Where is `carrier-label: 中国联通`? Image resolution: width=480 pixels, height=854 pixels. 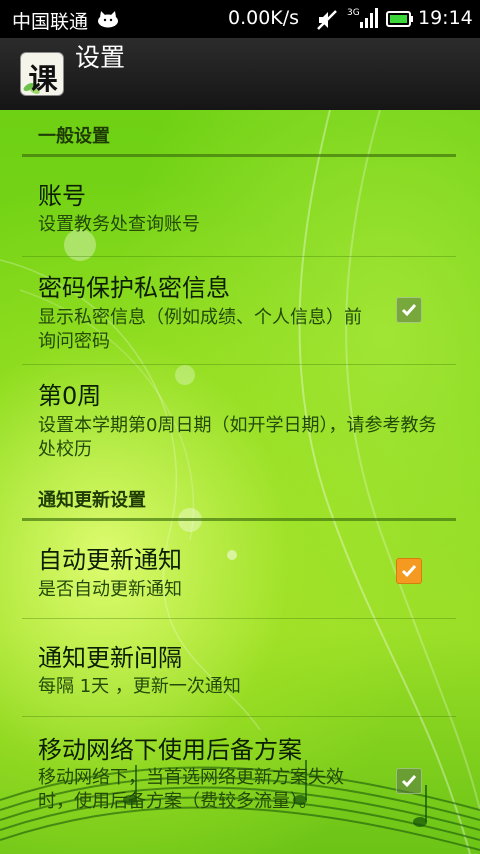 carrier-label: 中国联通 is located at coordinates (50, 22).